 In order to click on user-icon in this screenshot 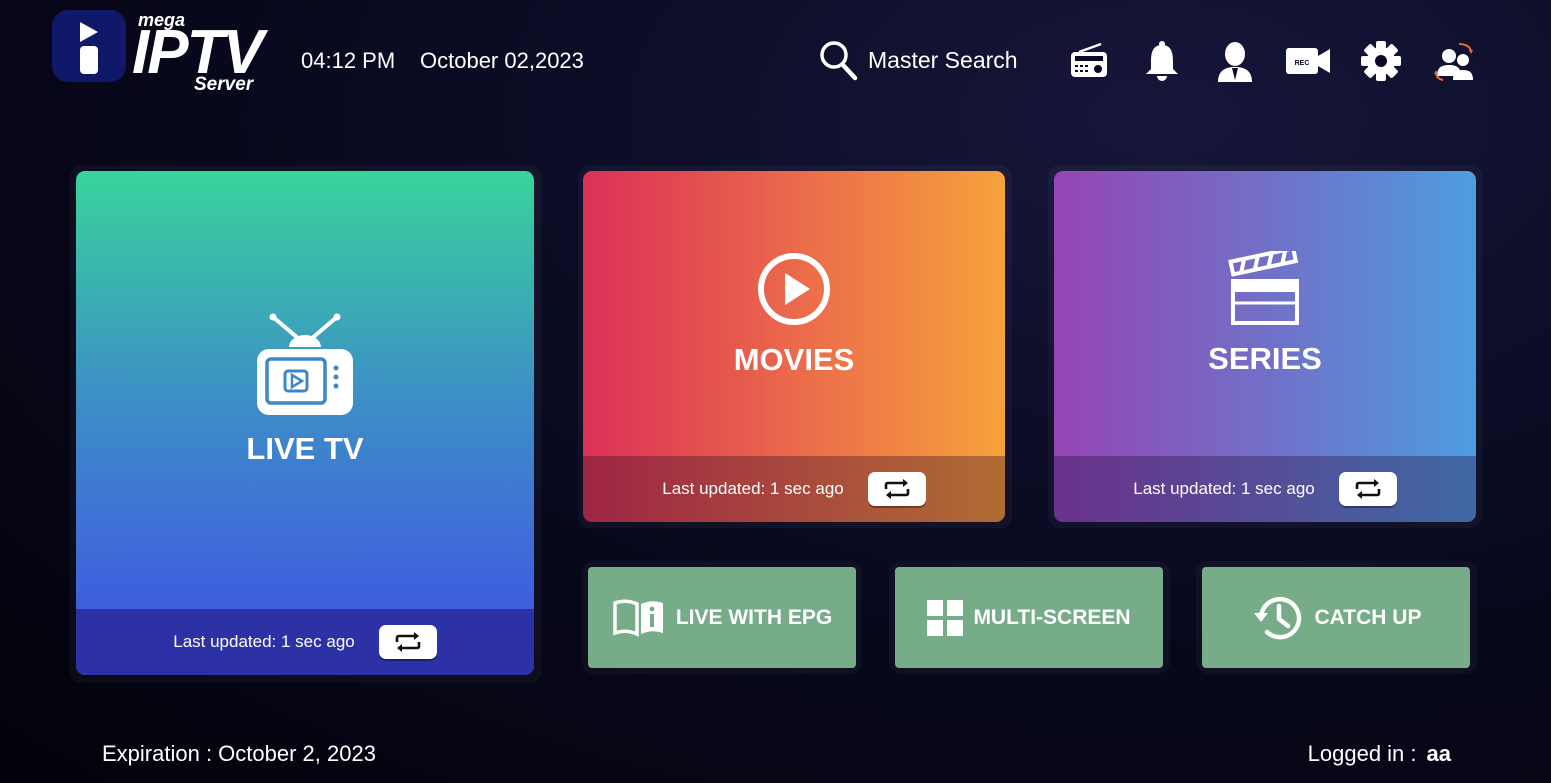, I will do `click(1235, 62)`.